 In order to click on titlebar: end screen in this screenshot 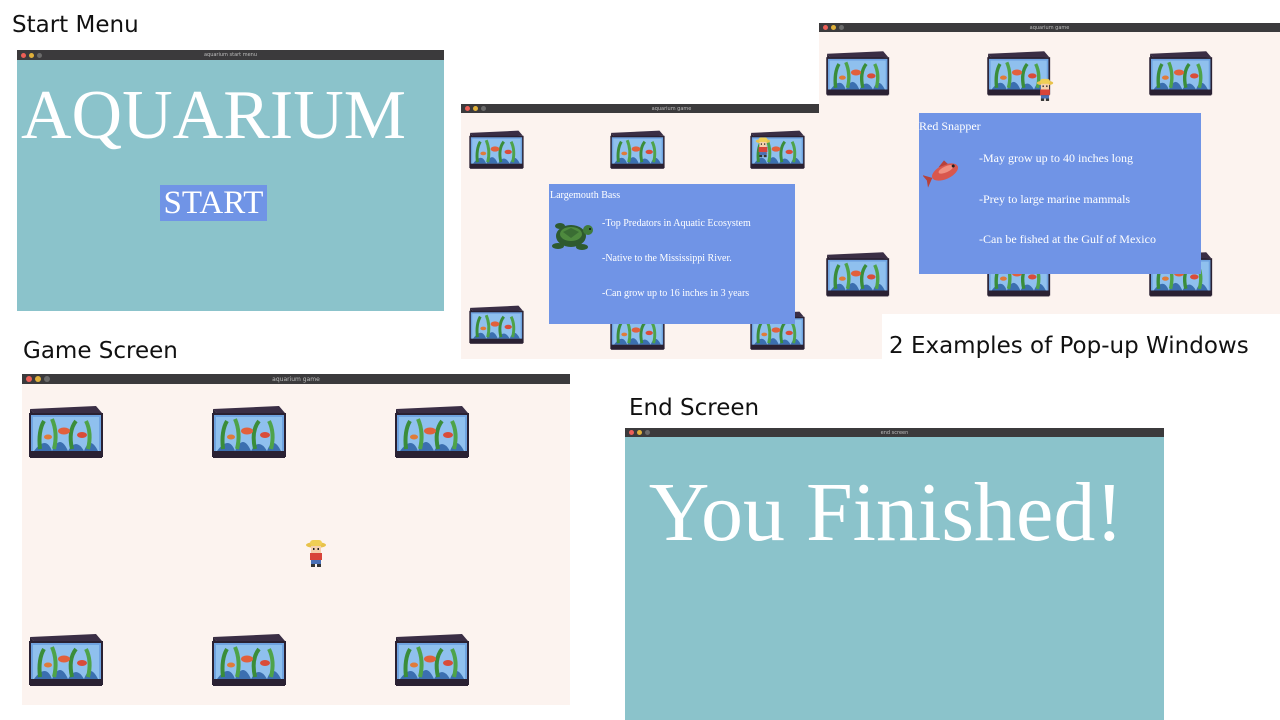, I will do `click(894, 432)`.